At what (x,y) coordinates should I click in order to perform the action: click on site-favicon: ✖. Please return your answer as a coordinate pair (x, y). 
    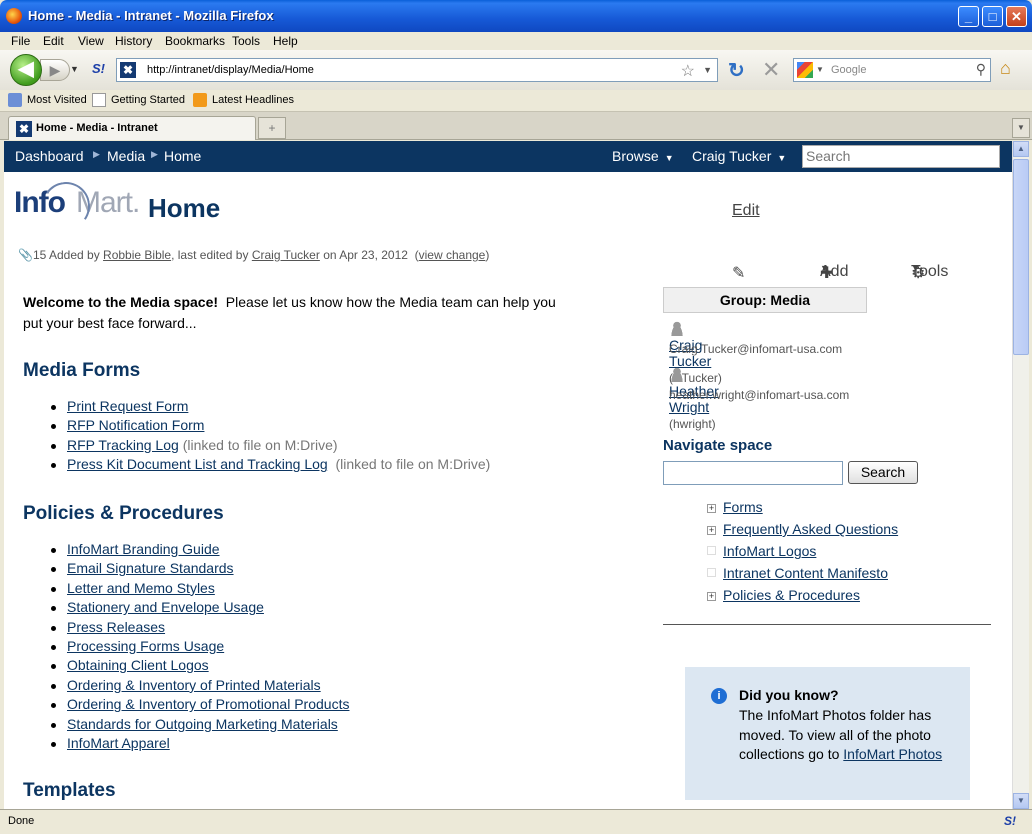
    Looking at the image, I should click on (128, 70).